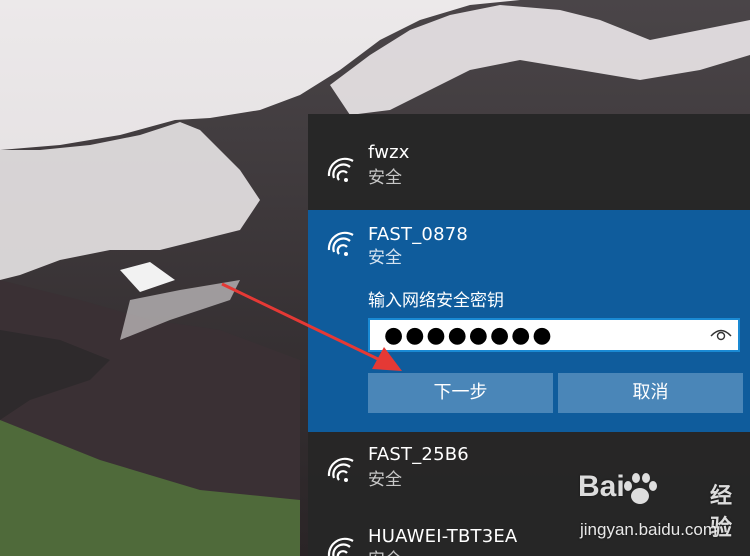 This screenshot has width=750, height=556. I want to click on eye-icon, so click(721, 335).